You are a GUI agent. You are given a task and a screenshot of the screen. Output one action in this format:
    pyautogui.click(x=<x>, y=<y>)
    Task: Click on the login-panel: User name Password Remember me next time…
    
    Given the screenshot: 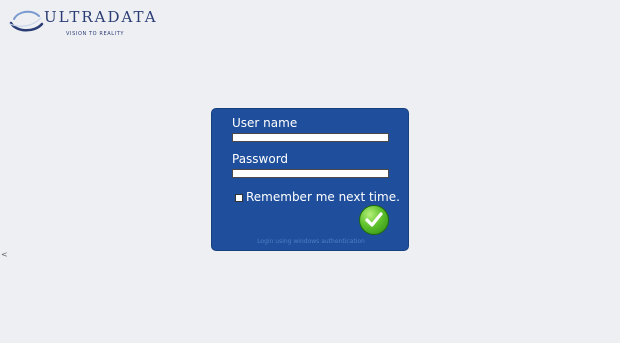 What is the action you would take?
    pyautogui.click(x=310, y=179)
    